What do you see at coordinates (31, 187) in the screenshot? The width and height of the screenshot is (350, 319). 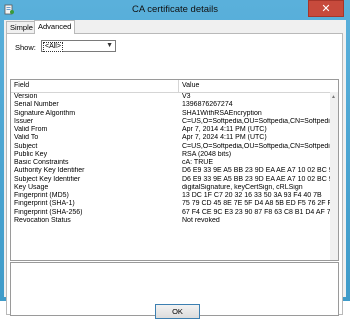 I see `field-name: Key Usage` at bounding box center [31, 187].